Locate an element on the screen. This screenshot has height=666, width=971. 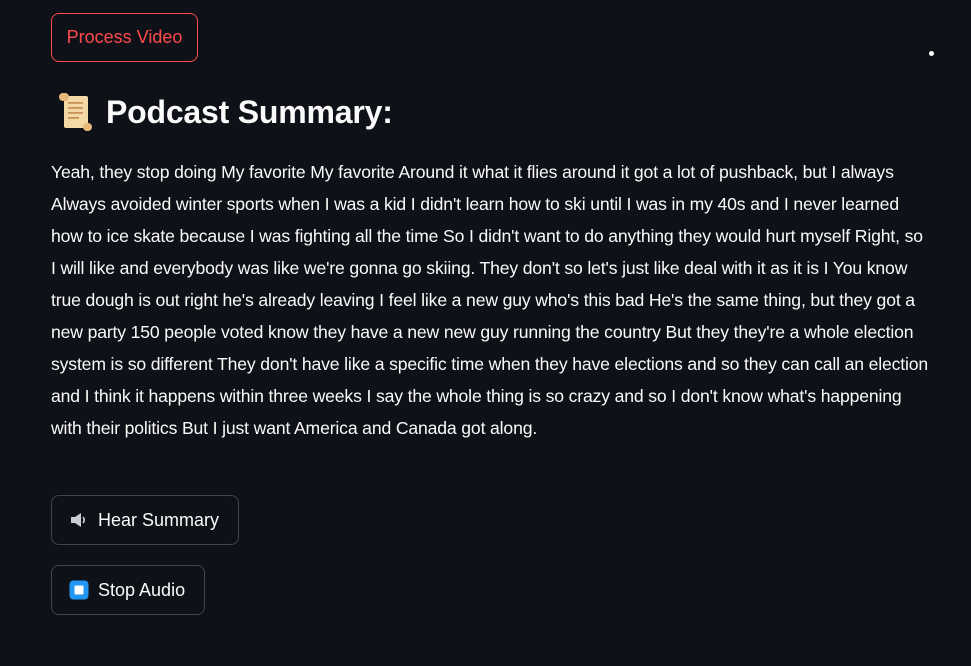
process-video-button: Process Video is located at coordinates (124, 37).